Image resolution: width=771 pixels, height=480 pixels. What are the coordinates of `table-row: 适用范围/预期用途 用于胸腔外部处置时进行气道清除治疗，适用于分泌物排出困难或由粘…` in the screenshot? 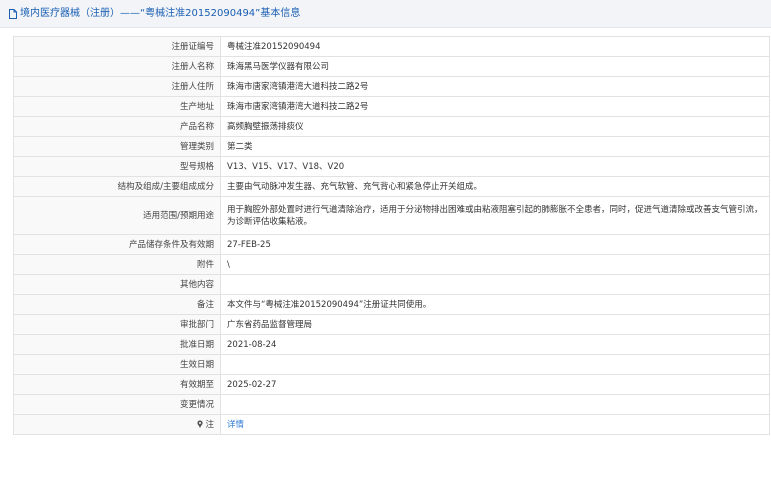 It's located at (391, 215).